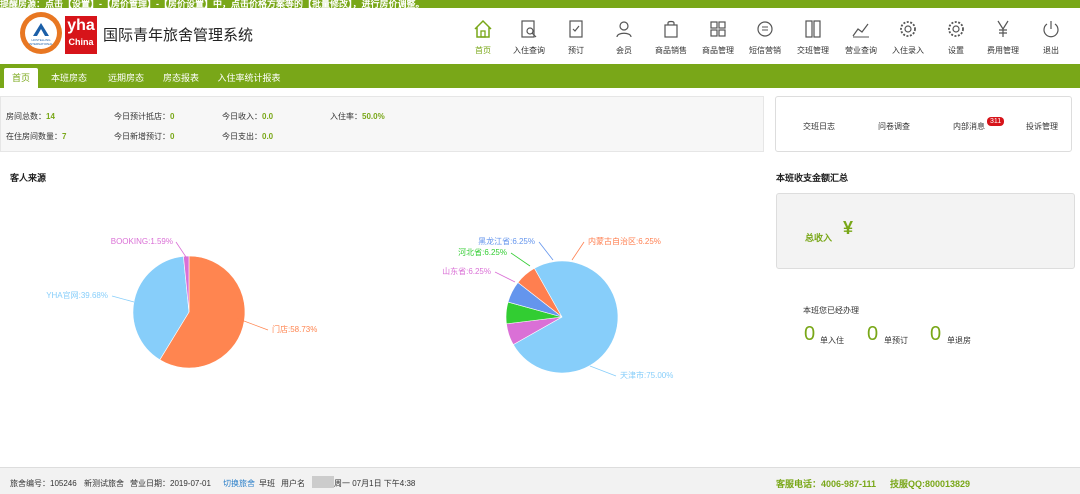 Image resolution: width=1080 pixels, height=494 pixels. What do you see at coordinates (178, 35) in the screenshot?
I see `page-title: 国际青年旅舍管理系统` at bounding box center [178, 35].